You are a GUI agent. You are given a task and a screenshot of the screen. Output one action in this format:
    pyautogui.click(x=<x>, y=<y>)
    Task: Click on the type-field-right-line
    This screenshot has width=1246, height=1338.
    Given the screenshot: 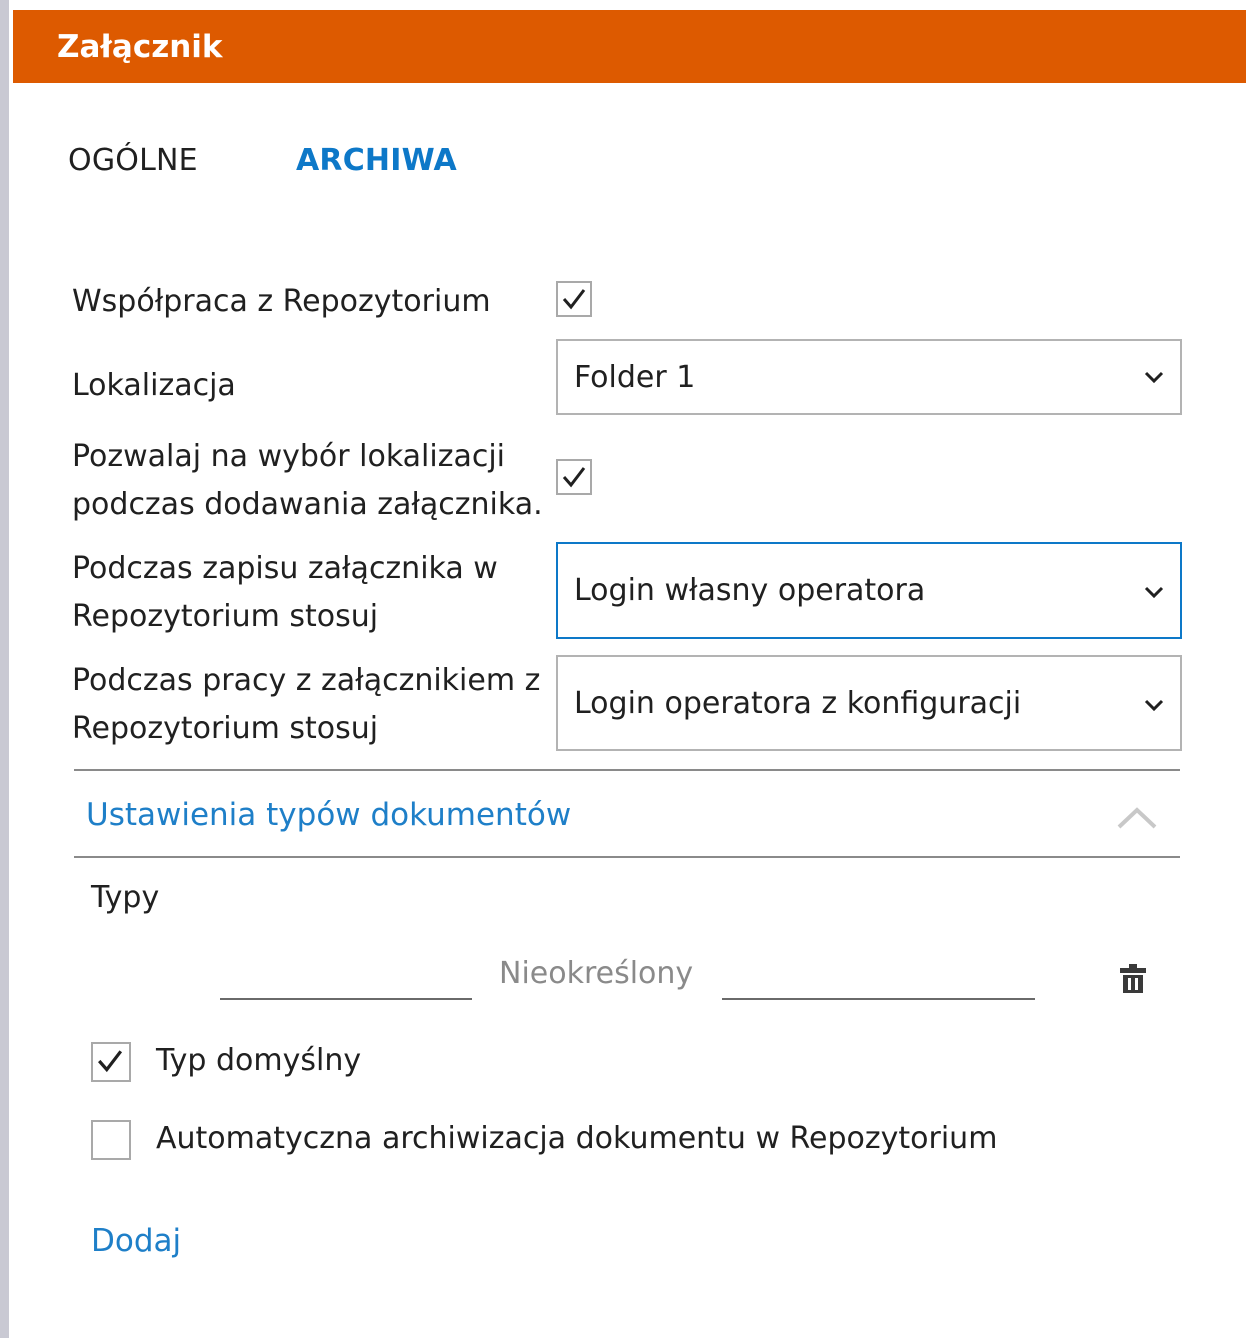 What is the action you would take?
    pyautogui.click(x=878, y=999)
    